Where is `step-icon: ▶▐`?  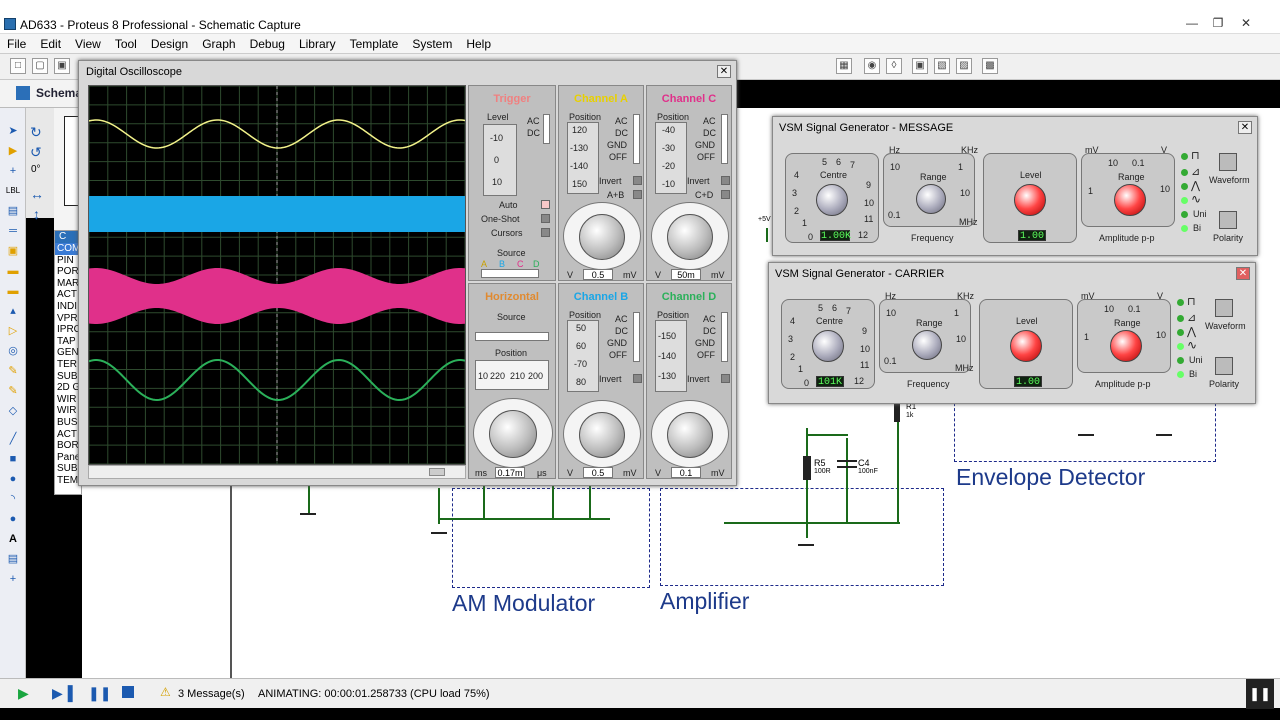 step-icon: ▶▐ is located at coordinates (62, 693).